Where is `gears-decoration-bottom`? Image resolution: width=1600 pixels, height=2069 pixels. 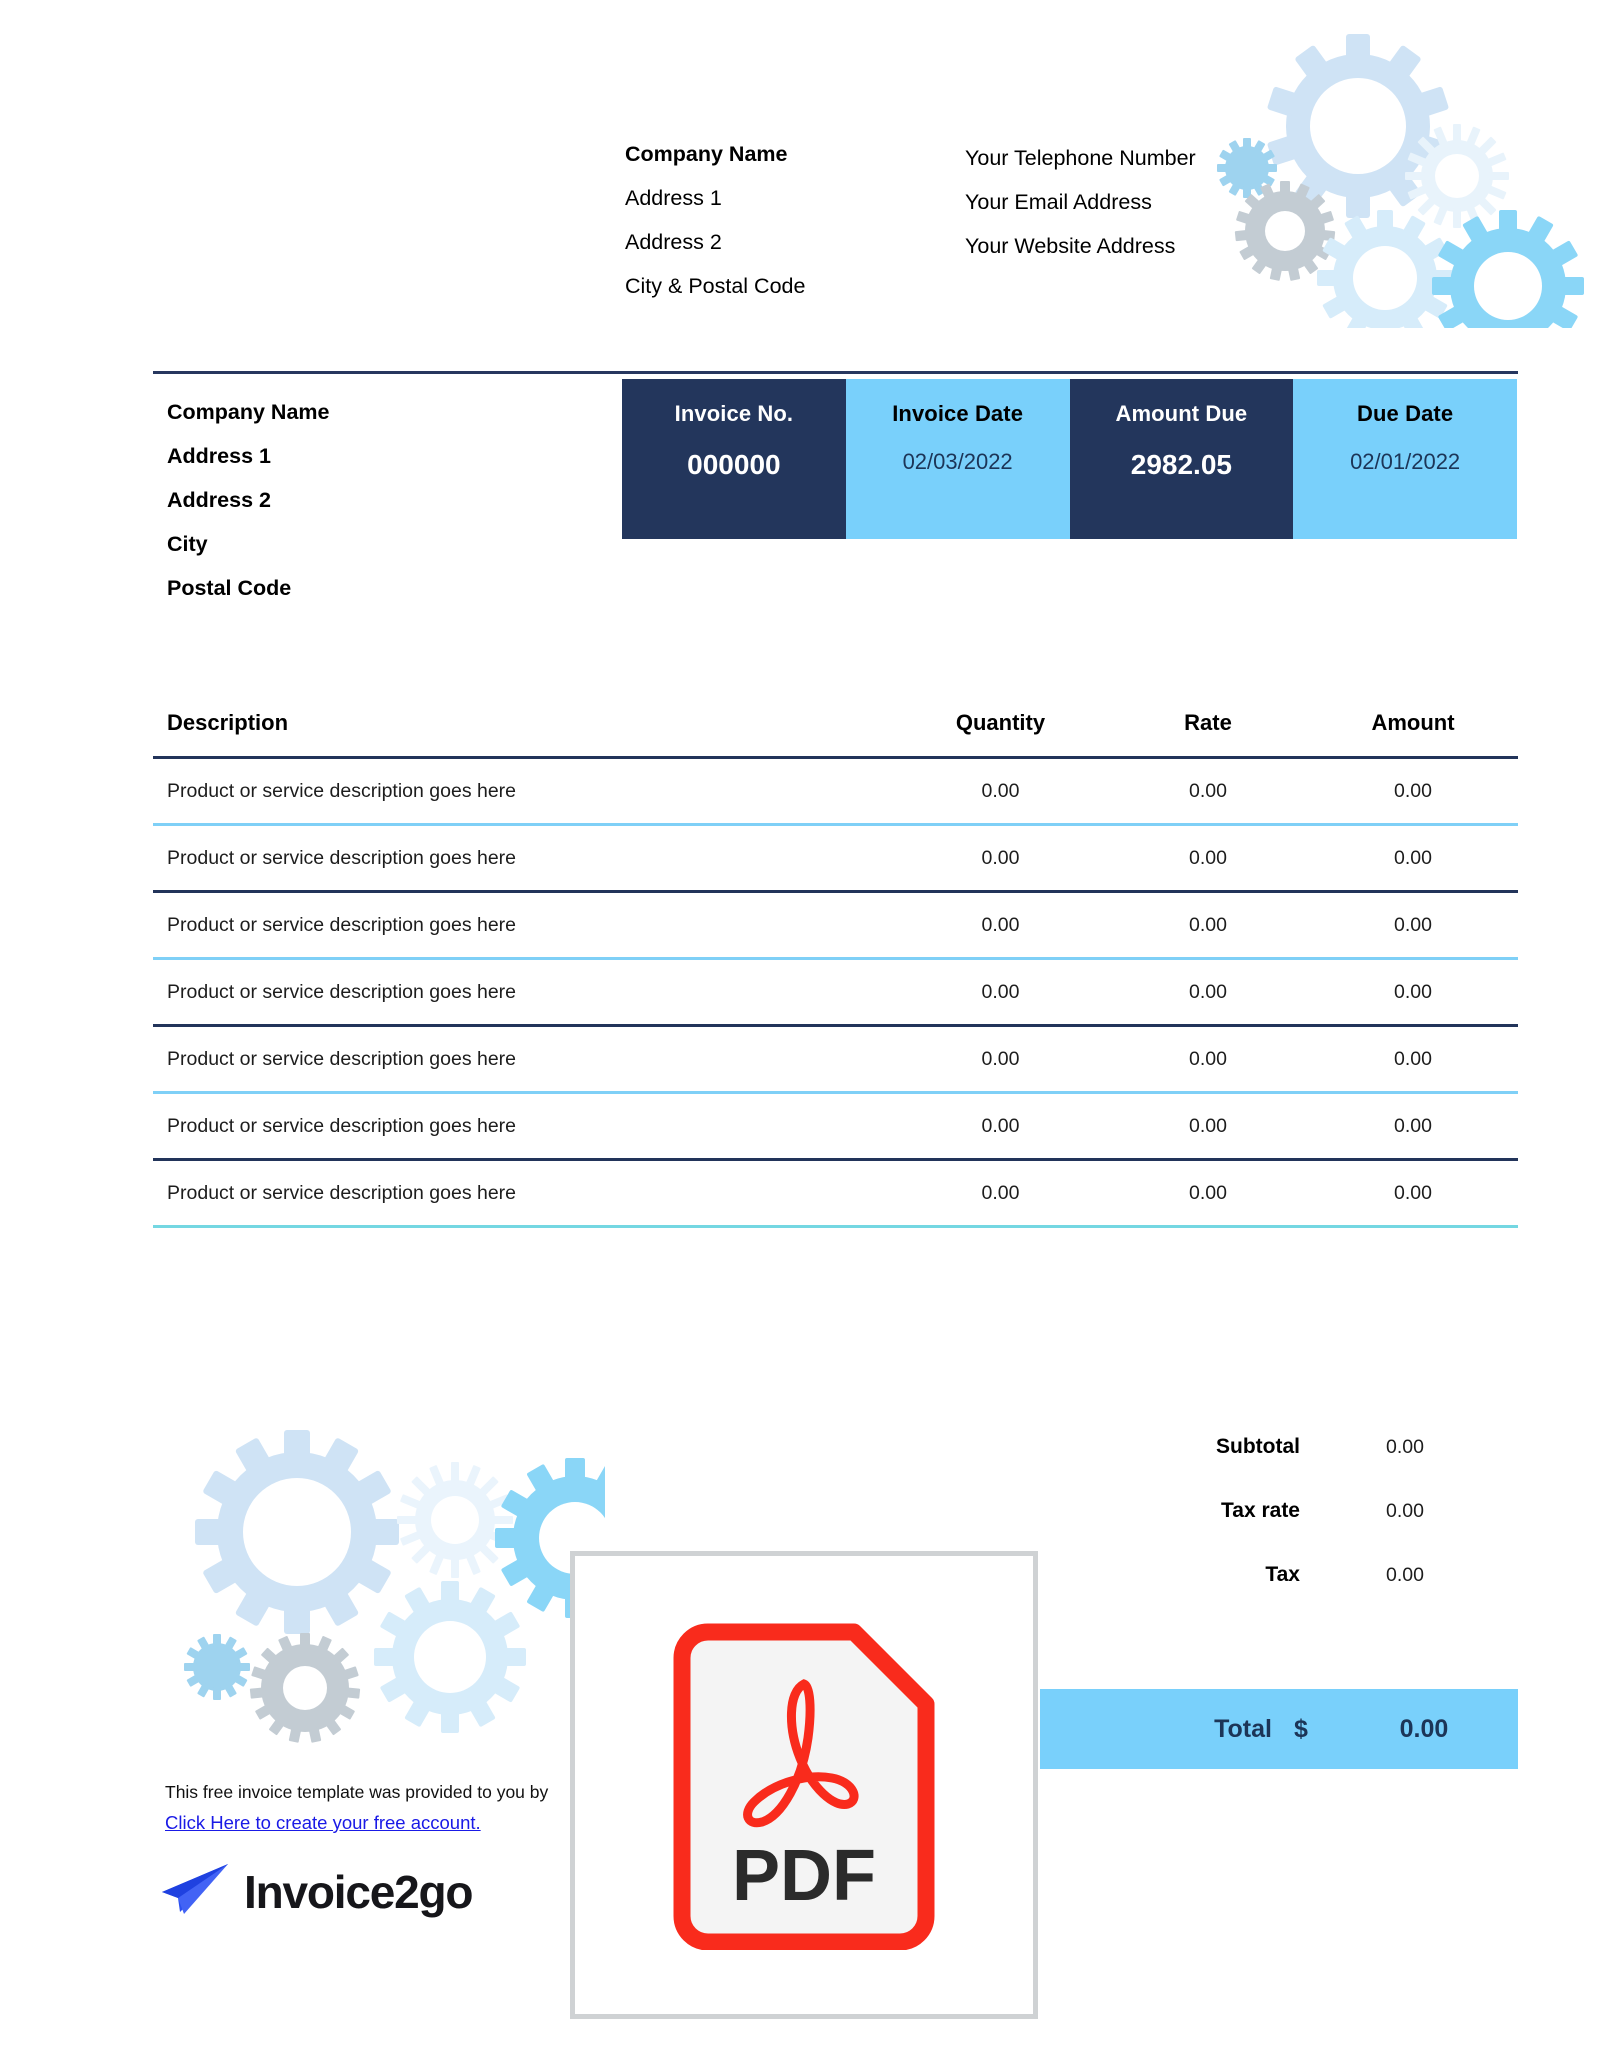 gears-decoration-bottom is located at coordinates (390, 1585).